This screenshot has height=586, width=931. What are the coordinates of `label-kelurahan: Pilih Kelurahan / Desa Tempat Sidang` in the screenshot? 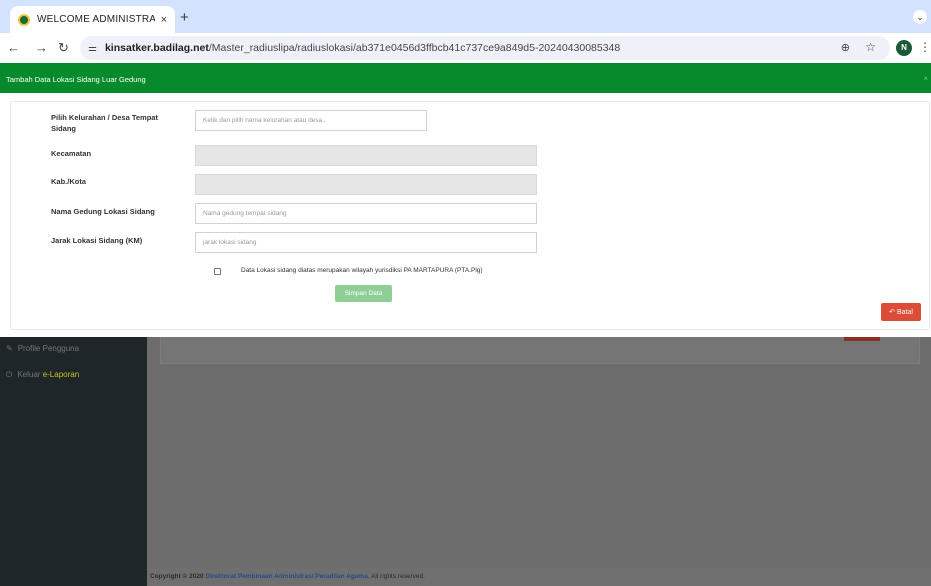 It's located at (104, 123).